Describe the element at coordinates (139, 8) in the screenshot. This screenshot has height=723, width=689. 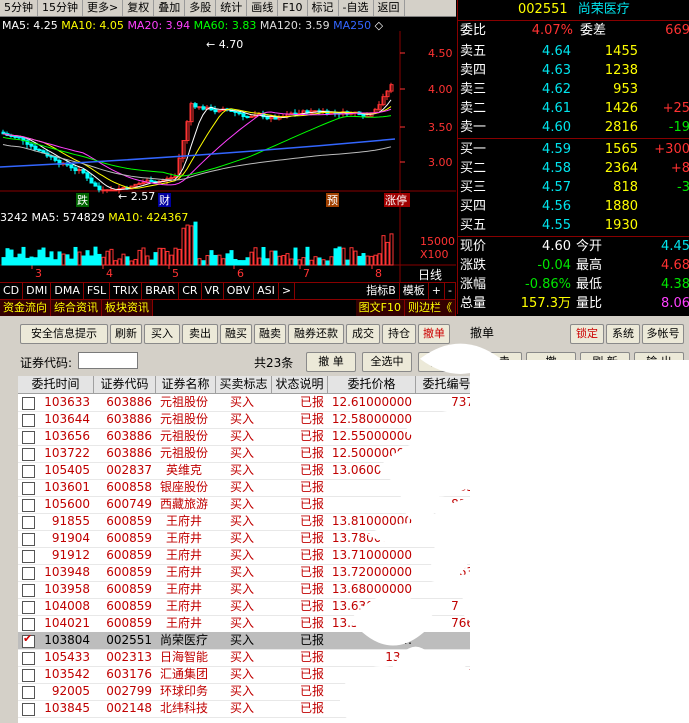
I see `toolbar-item-3: 复权` at that location.